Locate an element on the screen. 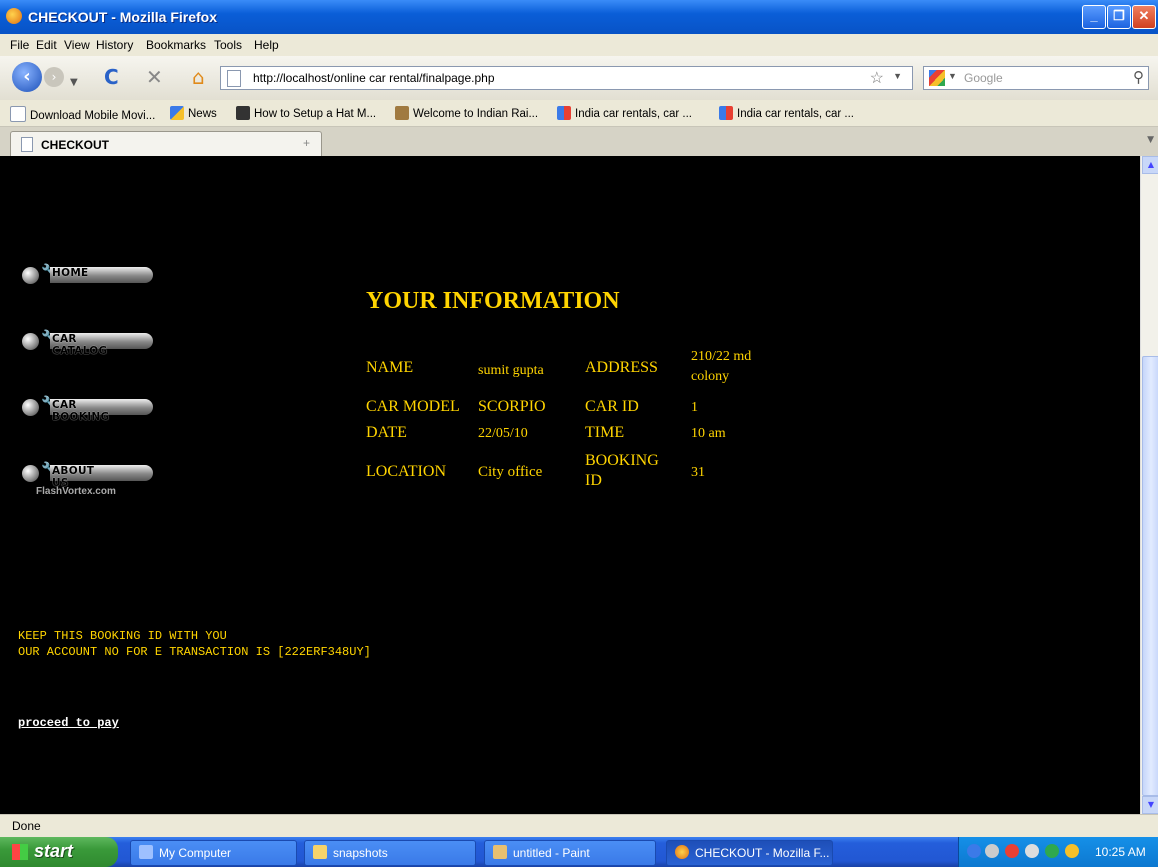 This screenshot has width=1158, height=867. menu-help: Help is located at coordinates (266, 45).